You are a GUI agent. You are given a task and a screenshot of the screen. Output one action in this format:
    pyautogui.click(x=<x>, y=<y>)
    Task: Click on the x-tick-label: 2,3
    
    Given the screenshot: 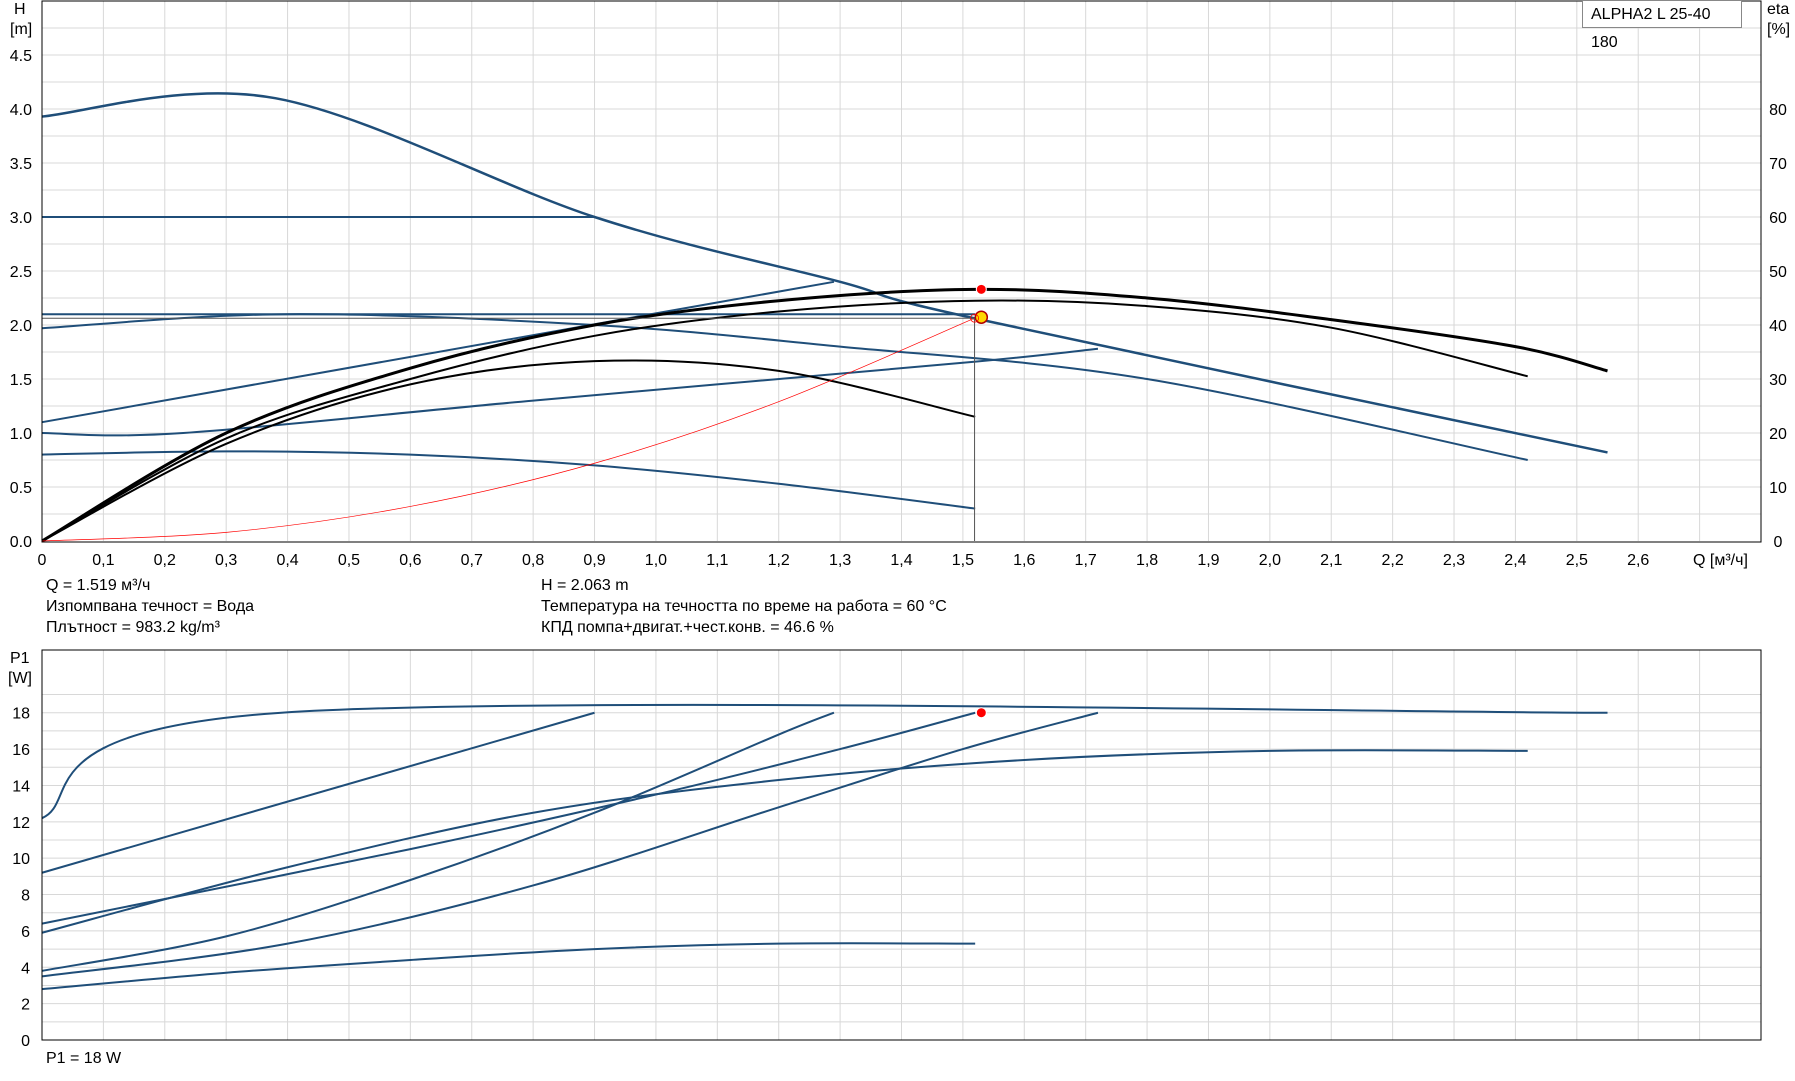 What is the action you would take?
    pyautogui.click(x=1454, y=560)
    